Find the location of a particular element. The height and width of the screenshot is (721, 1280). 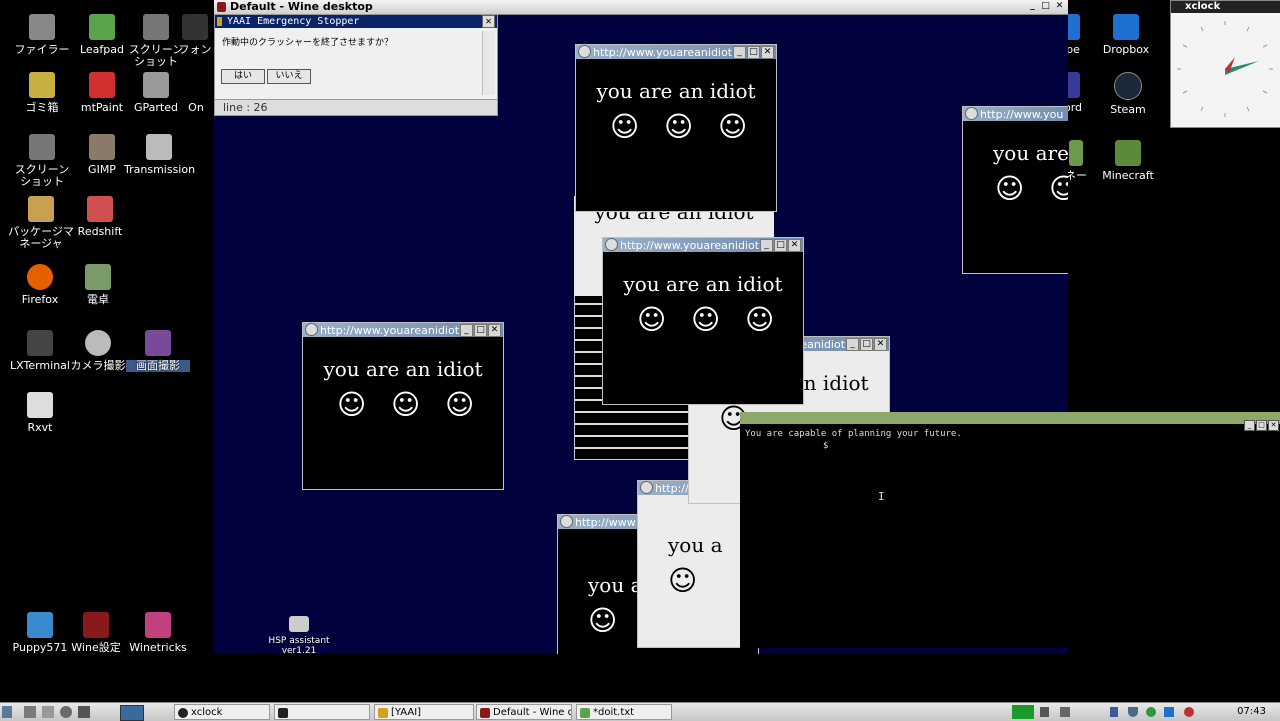

desktop-icon-filer: ファイラー is located at coordinates (42, 35).